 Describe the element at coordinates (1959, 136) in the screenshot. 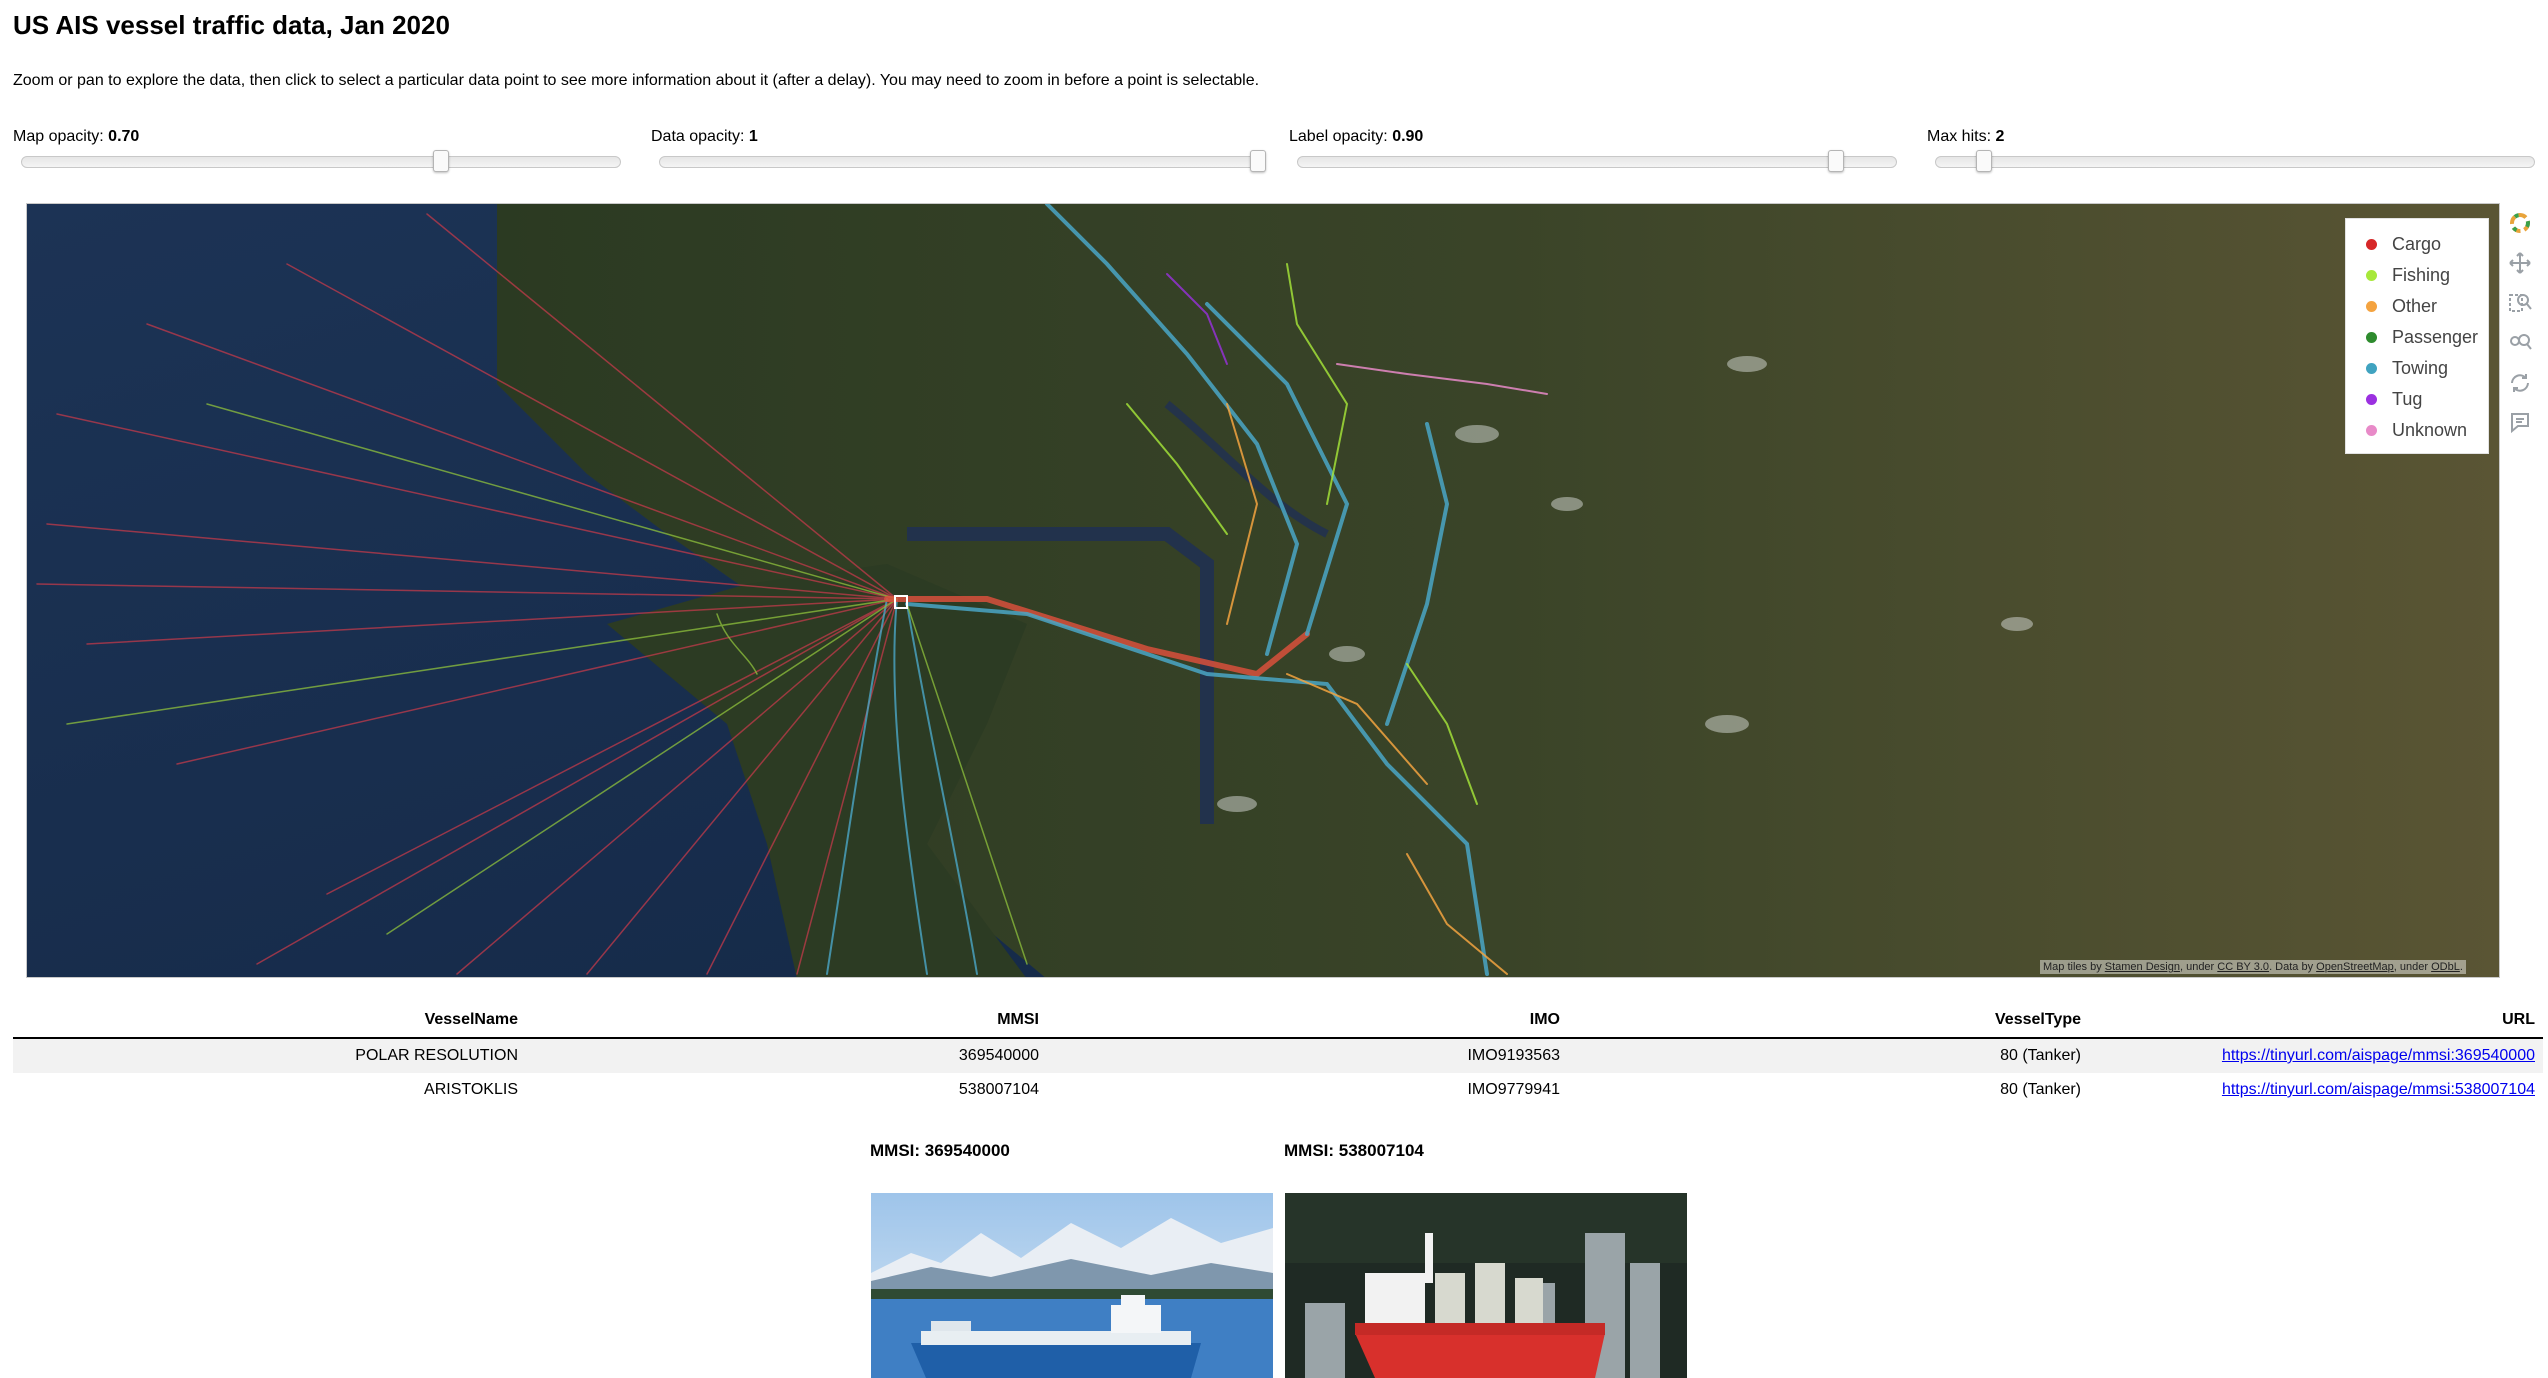

I see `max-hits-label: Max hits:` at that location.